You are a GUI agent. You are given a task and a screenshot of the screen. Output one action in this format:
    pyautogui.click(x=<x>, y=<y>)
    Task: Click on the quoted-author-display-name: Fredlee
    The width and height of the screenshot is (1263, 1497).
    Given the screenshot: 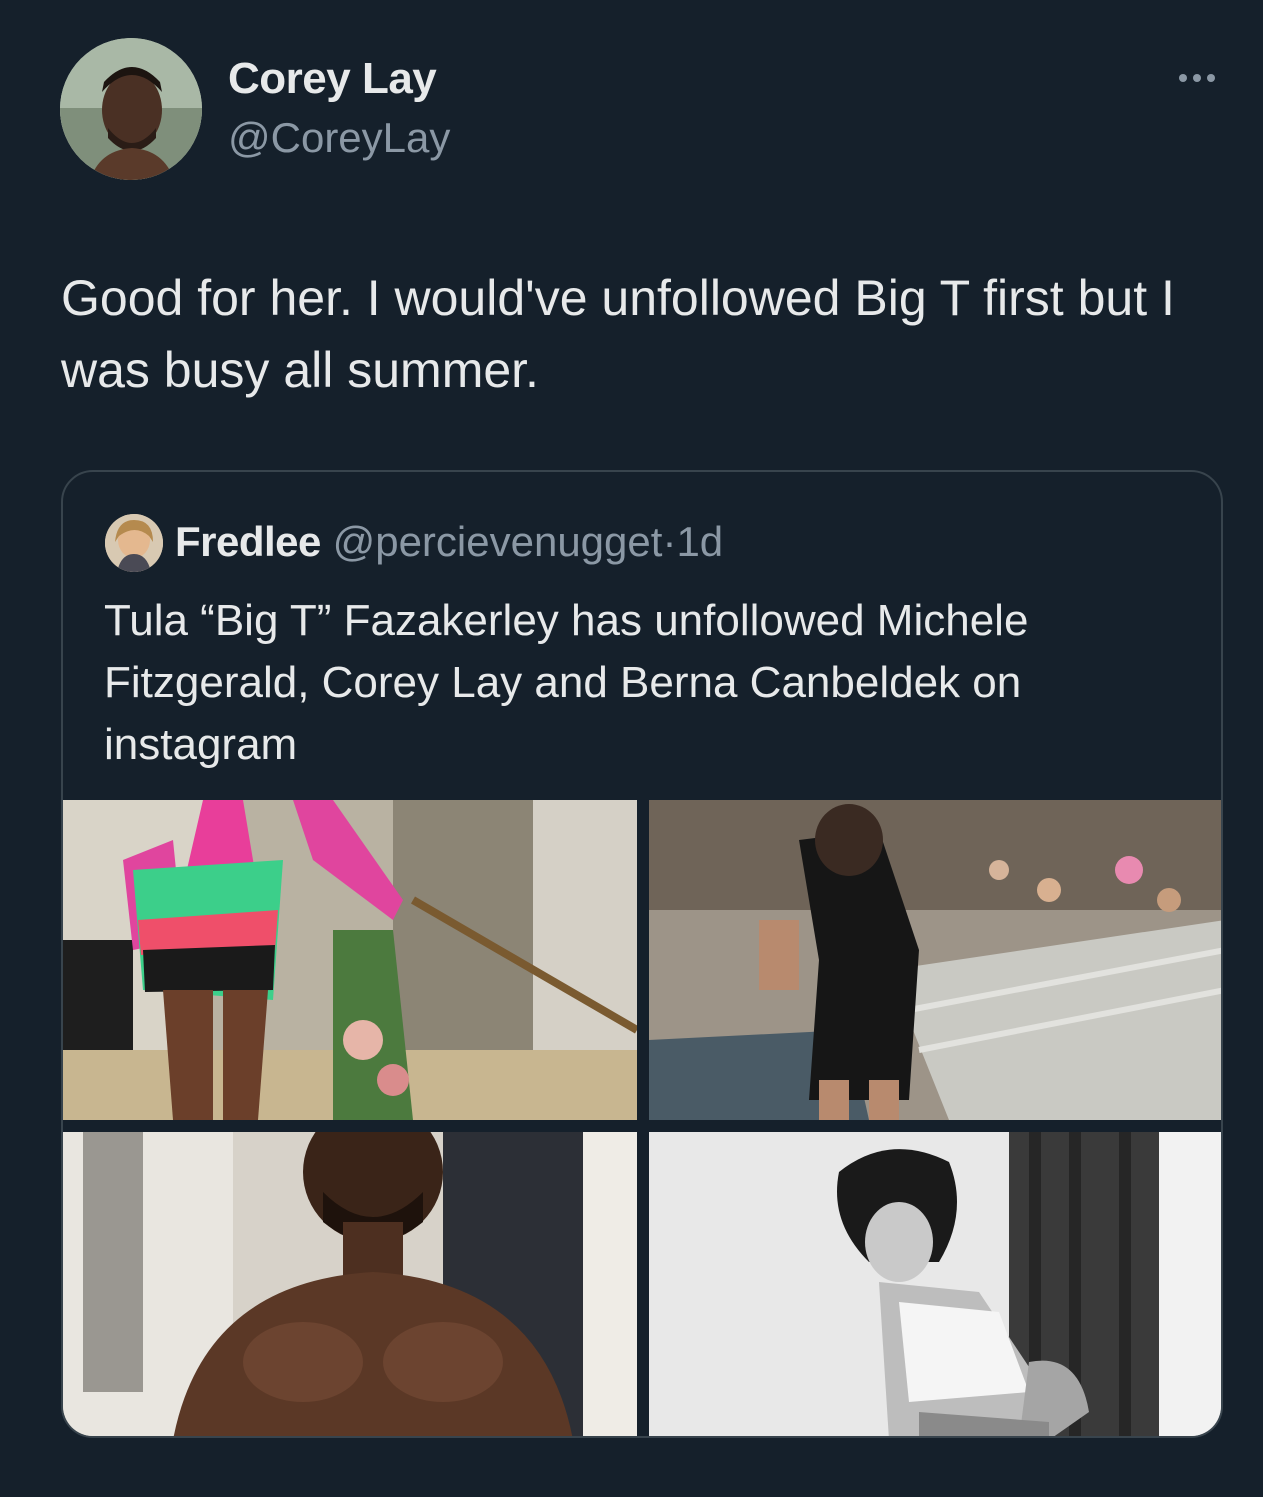 What is the action you would take?
    pyautogui.click(x=248, y=541)
    